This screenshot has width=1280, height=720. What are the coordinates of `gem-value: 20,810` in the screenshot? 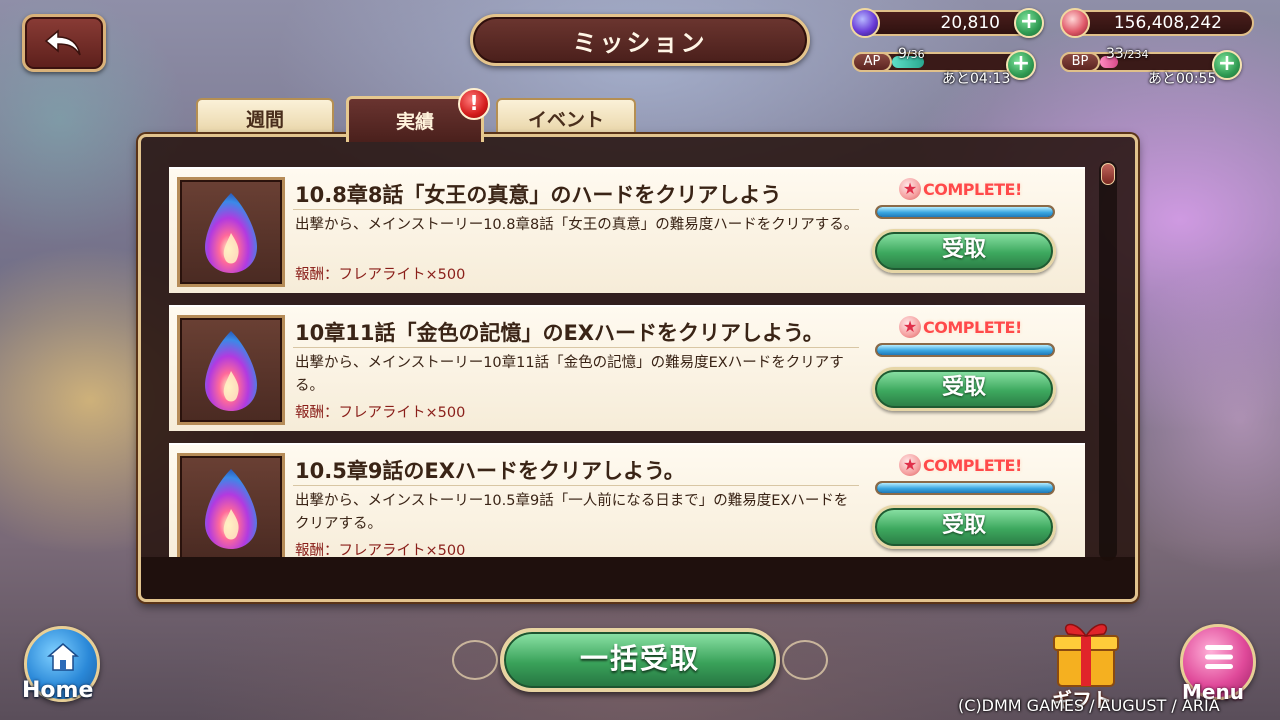 It's located at (970, 23).